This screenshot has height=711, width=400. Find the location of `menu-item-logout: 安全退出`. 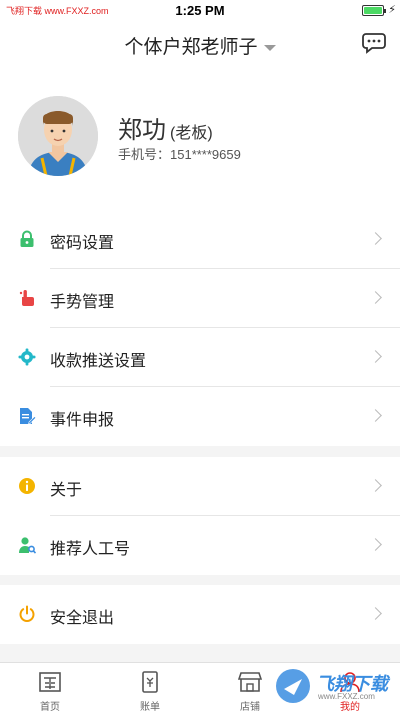

menu-item-logout: 安全退出 is located at coordinates (200, 614).